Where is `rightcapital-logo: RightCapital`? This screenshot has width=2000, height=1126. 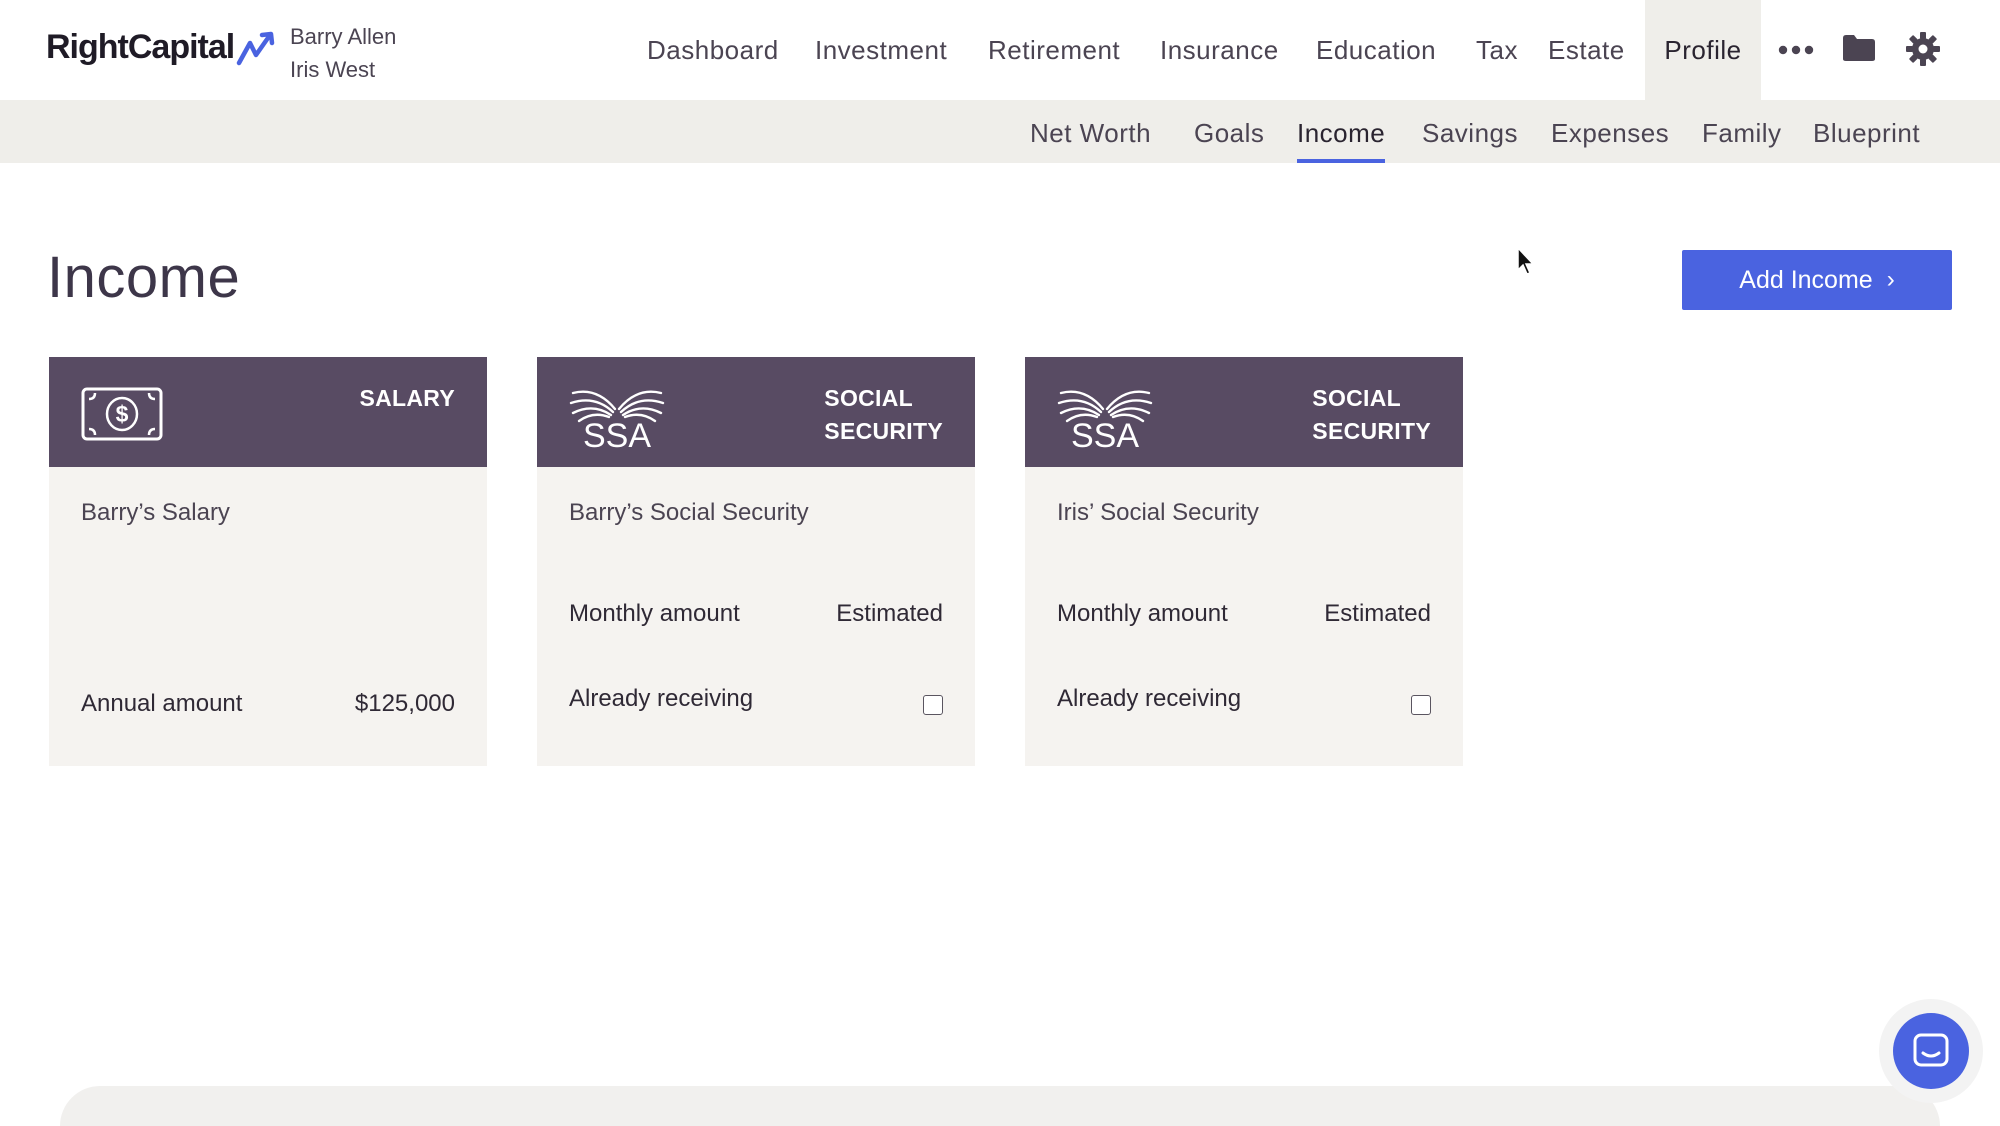
rightcapital-logo: RightCapital is located at coordinates (162, 47).